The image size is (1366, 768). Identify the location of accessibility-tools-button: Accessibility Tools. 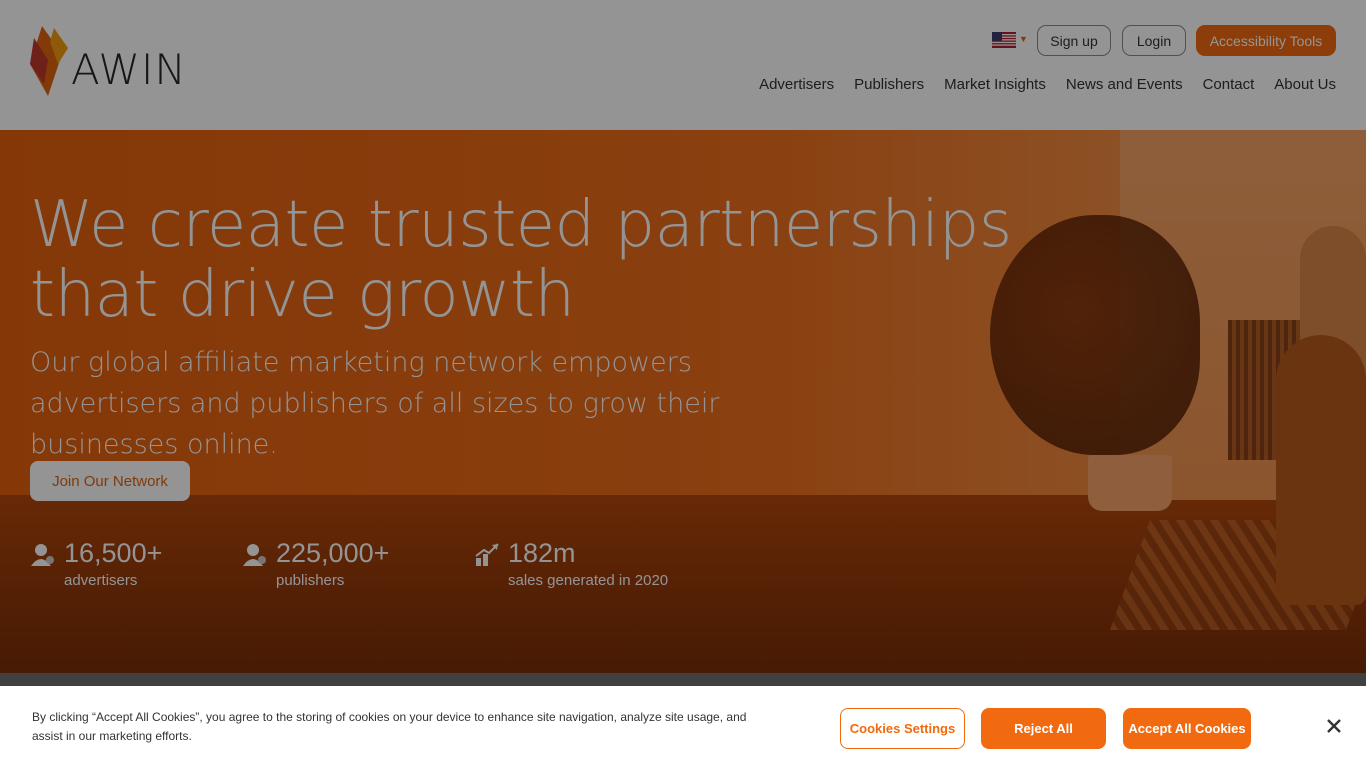
(1266, 40).